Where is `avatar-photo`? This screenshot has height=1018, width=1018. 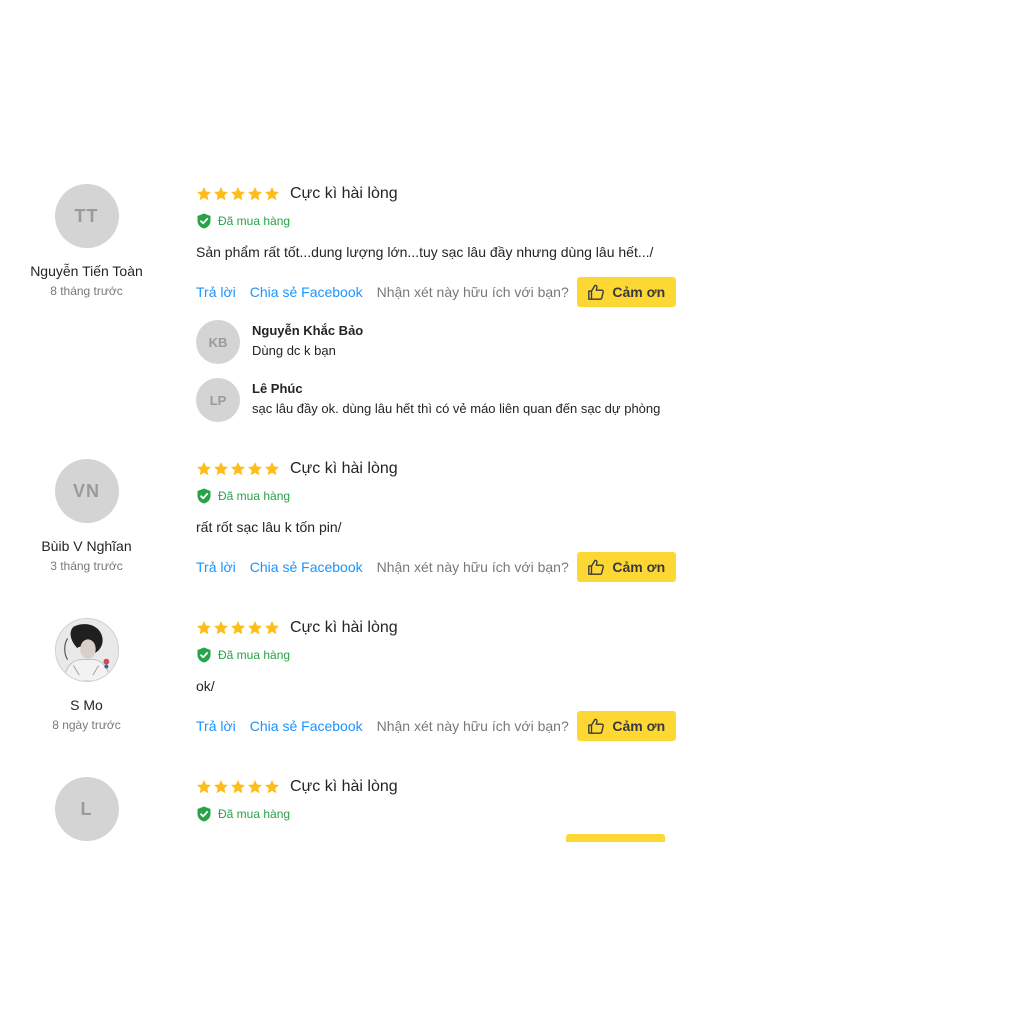 avatar-photo is located at coordinates (86, 650).